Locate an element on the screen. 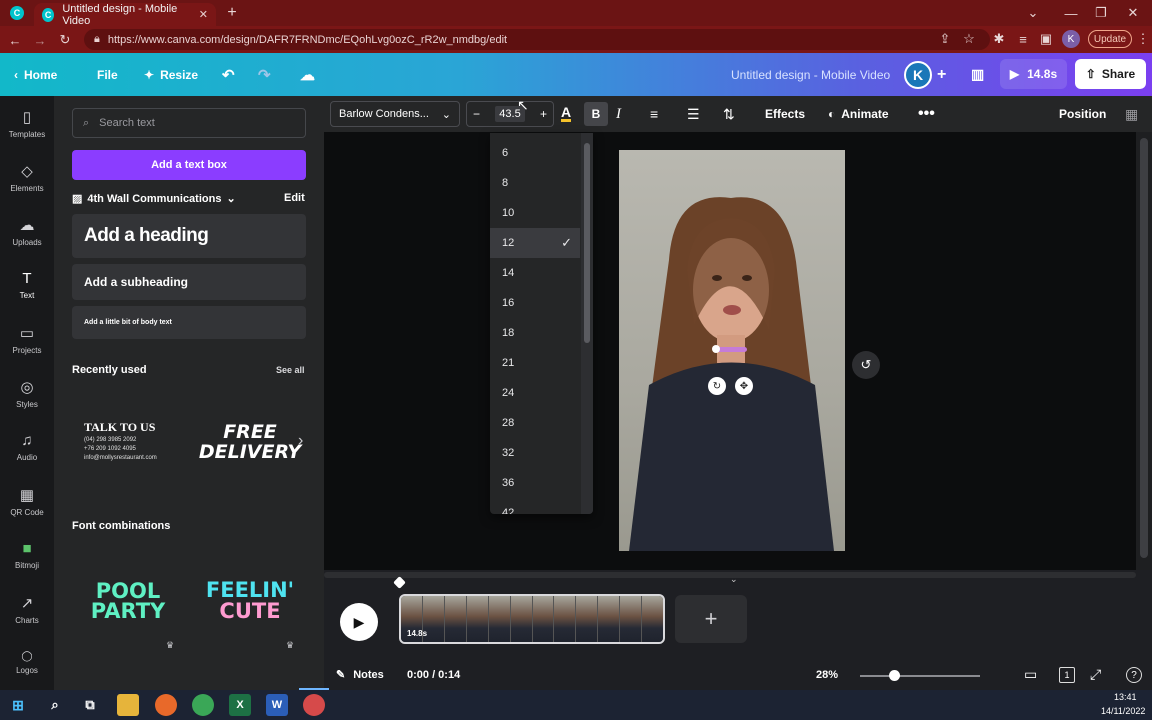  maximize-window-icon: ❐ is located at coordinates (1101, 13).